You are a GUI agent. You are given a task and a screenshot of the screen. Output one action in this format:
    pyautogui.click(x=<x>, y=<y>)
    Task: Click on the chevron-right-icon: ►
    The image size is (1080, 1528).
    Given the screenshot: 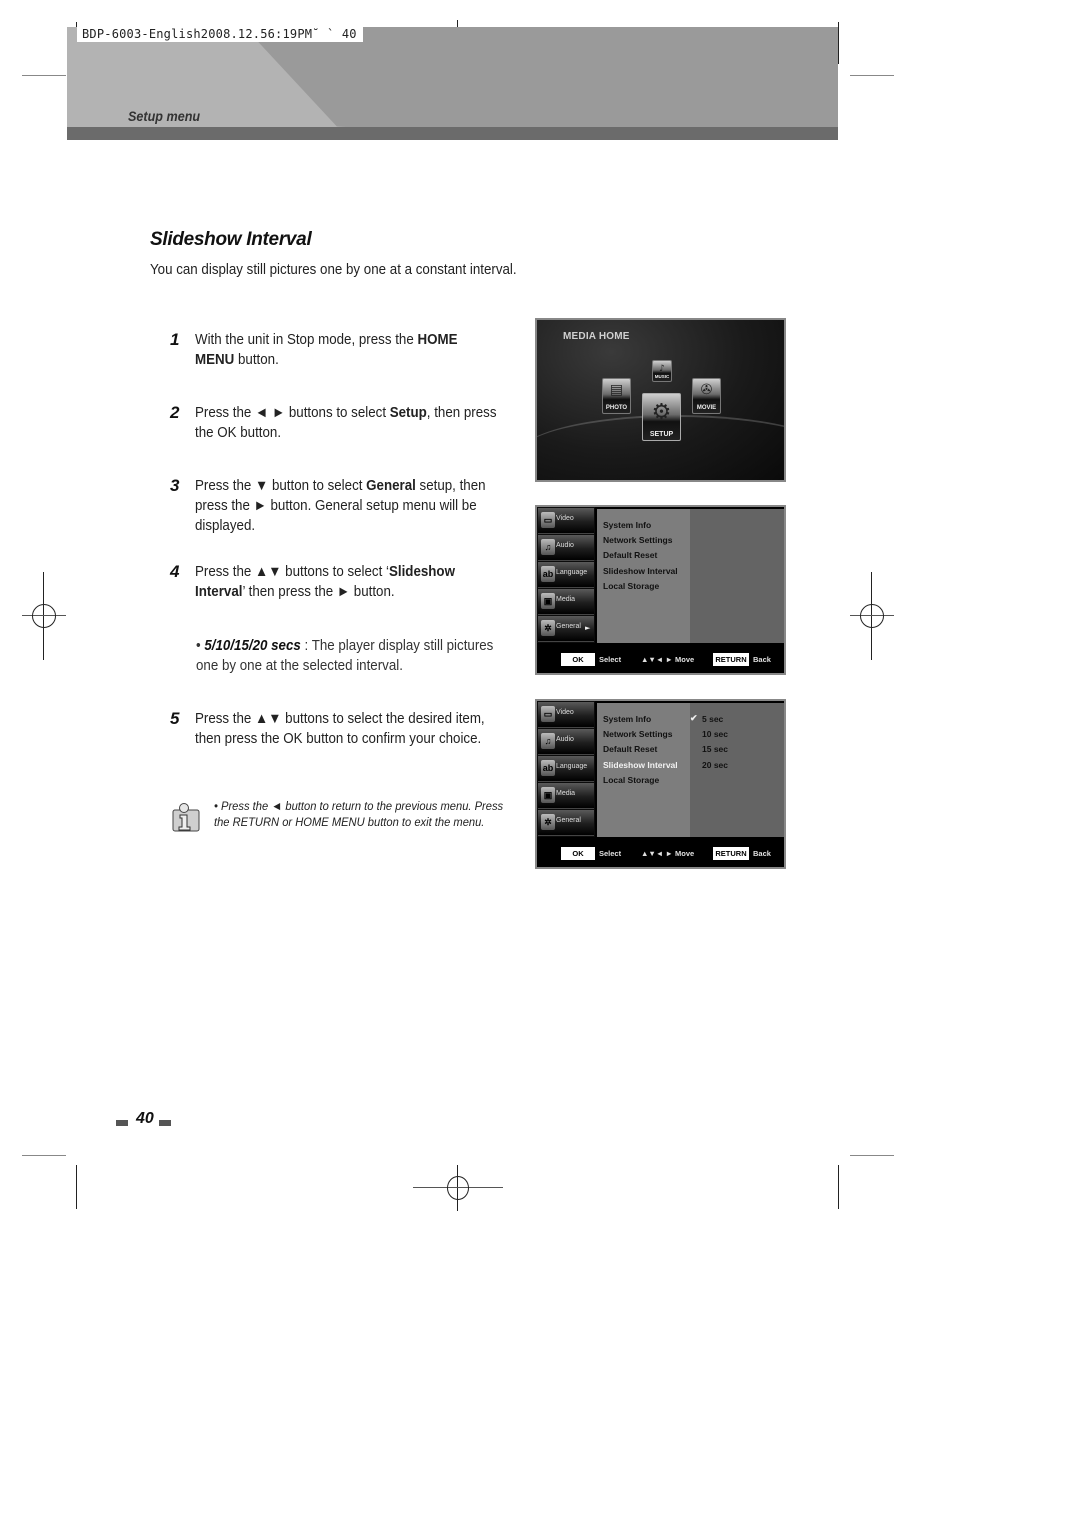 What is the action you would take?
    pyautogui.click(x=588, y=628)
    